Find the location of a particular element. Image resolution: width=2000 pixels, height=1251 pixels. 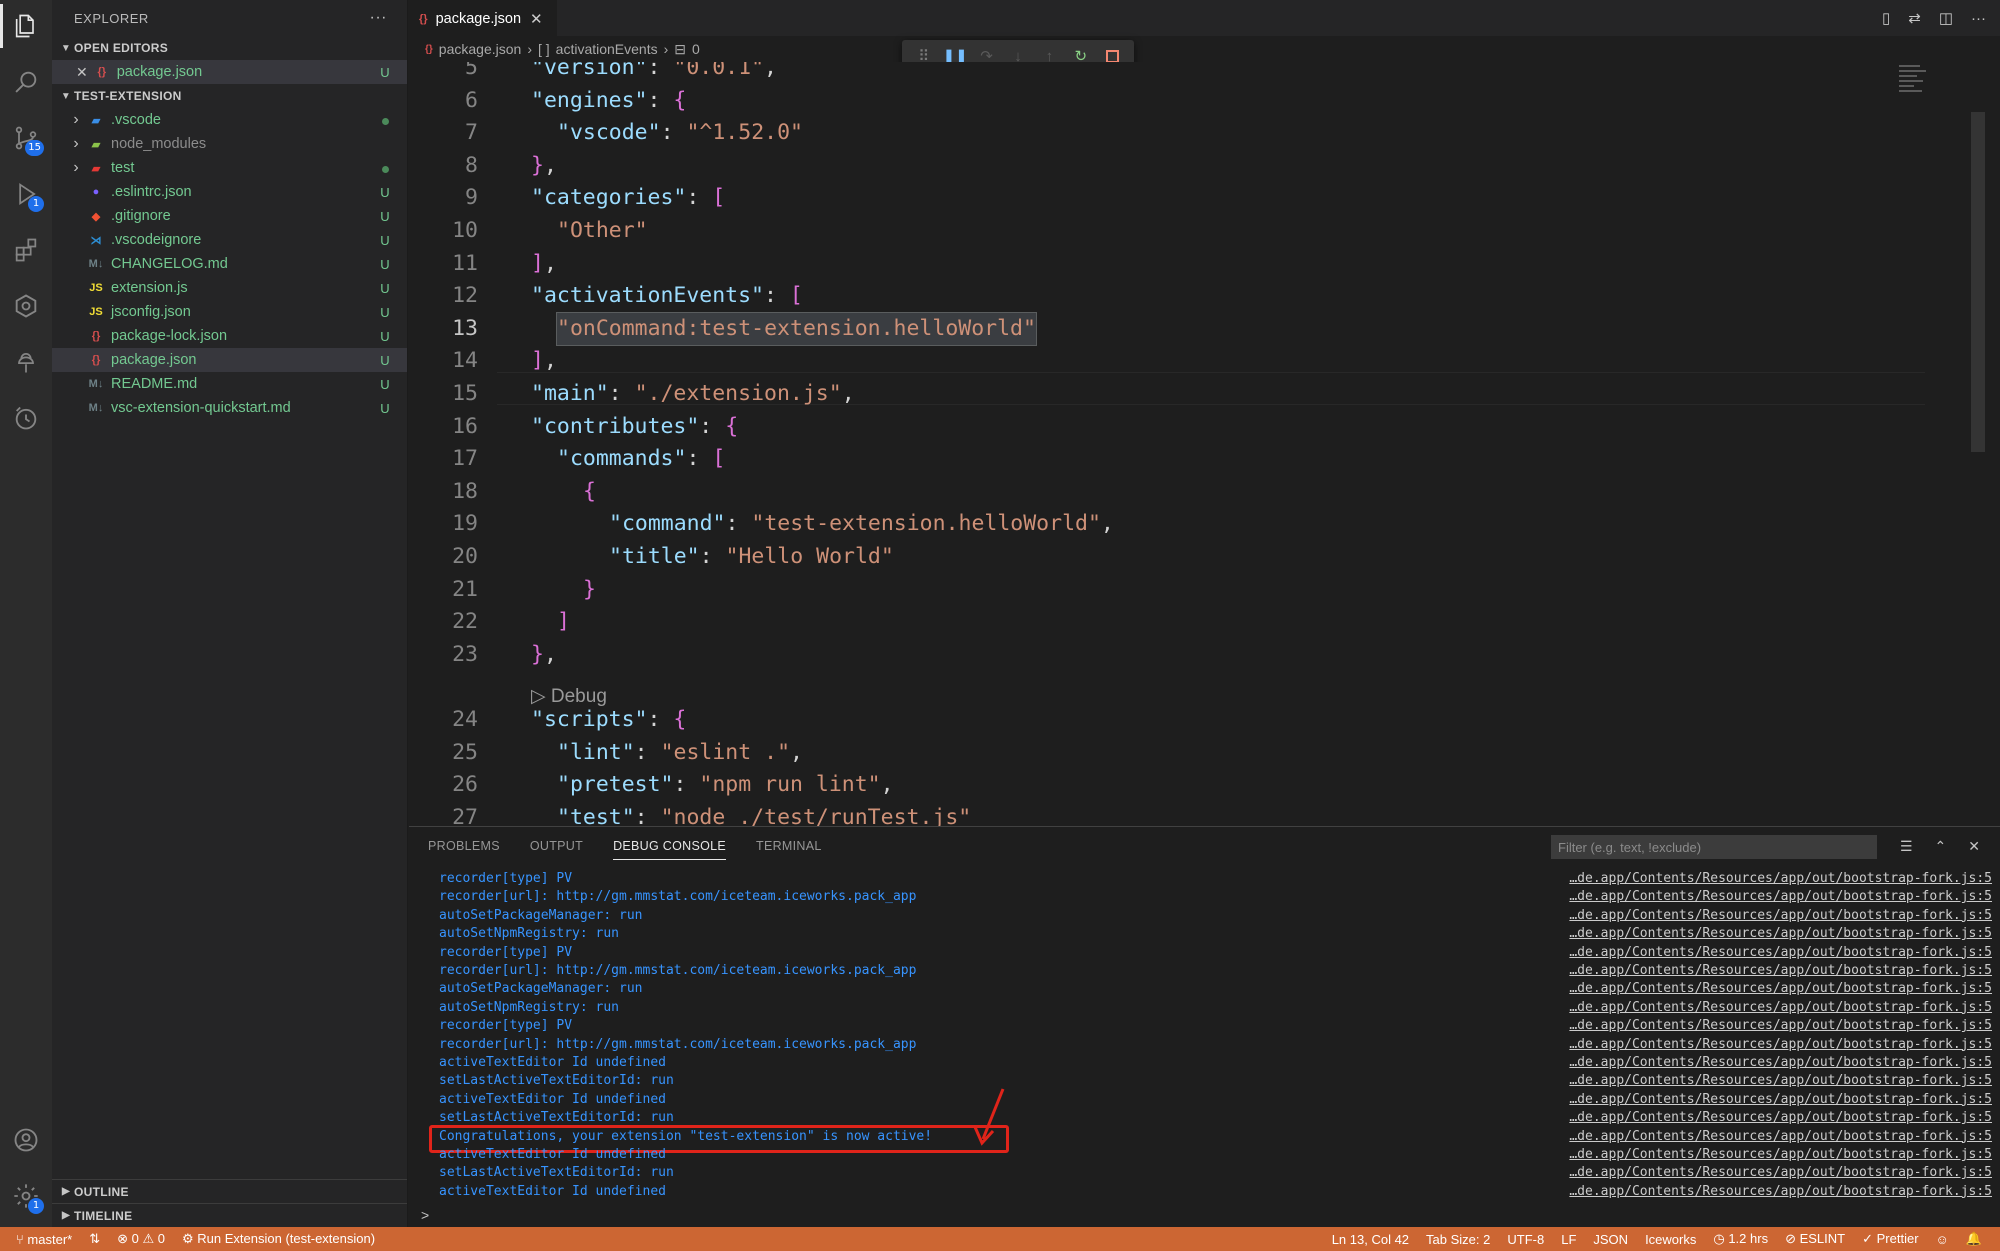

tree-icon is located at coordinates (26, 362).